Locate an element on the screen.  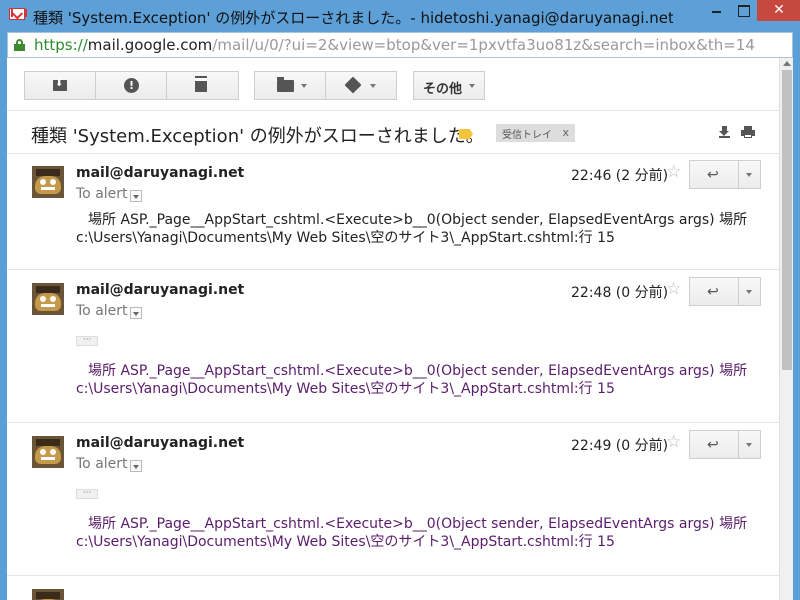
message-time: 22:48 (0 分前) is located at coordinates (620, 293).